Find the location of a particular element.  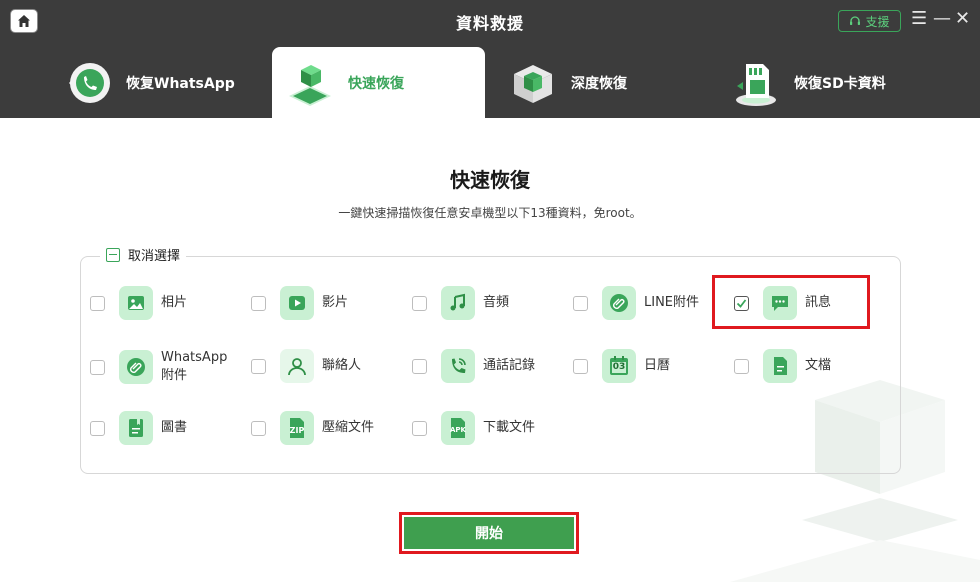

photo-icon is located at coordinates (136, 303).